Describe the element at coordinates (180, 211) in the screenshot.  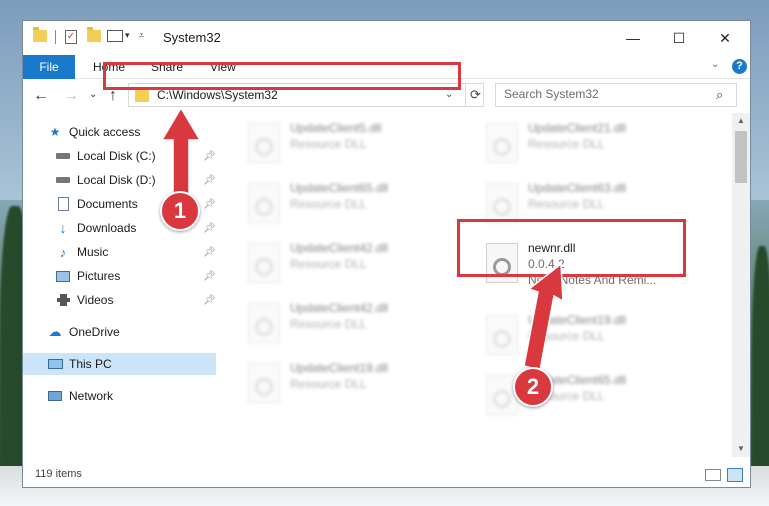
I see `step-marker-1: 1` at that location.